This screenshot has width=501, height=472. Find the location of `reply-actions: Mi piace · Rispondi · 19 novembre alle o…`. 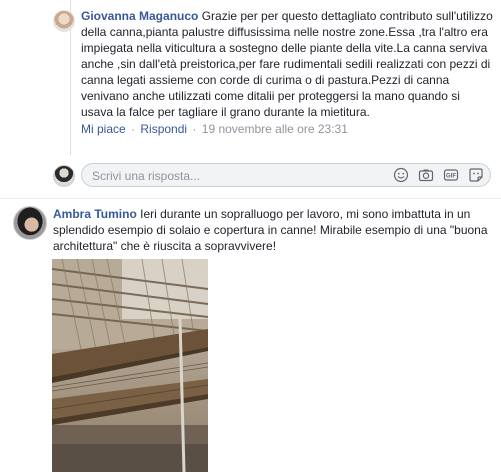

reply-actions: Mi piace · Rispondi · 19 novembre alle o… is located at coordinates (287, 129).